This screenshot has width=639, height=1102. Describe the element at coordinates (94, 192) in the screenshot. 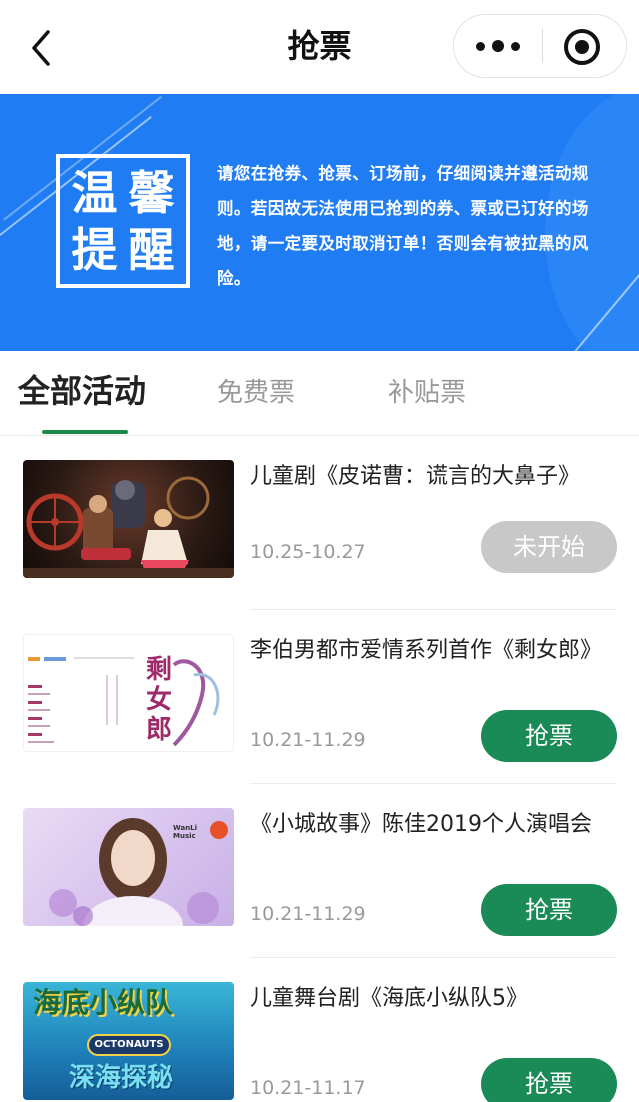

I see `stamp-char: 温` at that location.